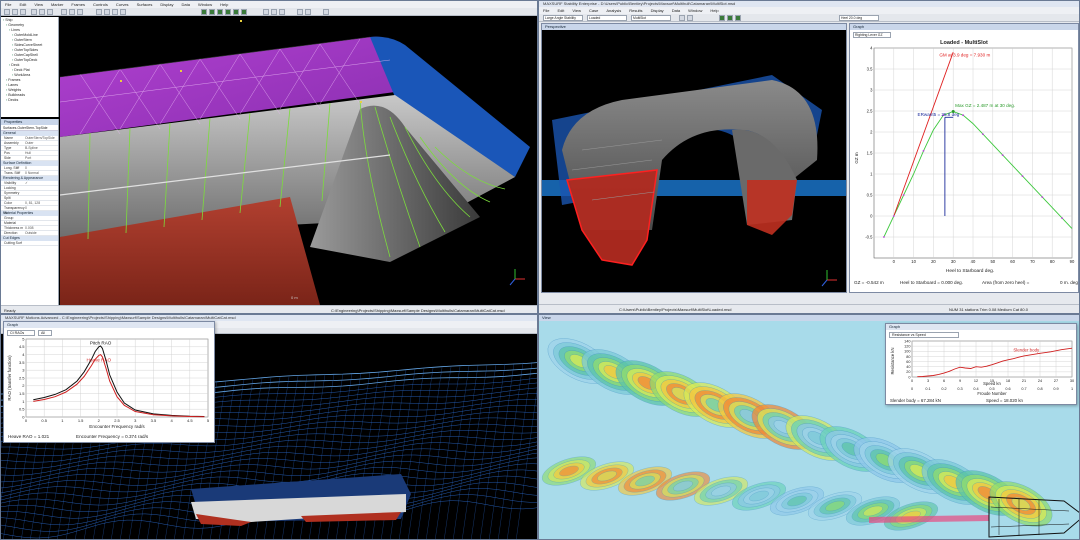  I want to click on froude-tick-label: 0.1, so click(927, 389).